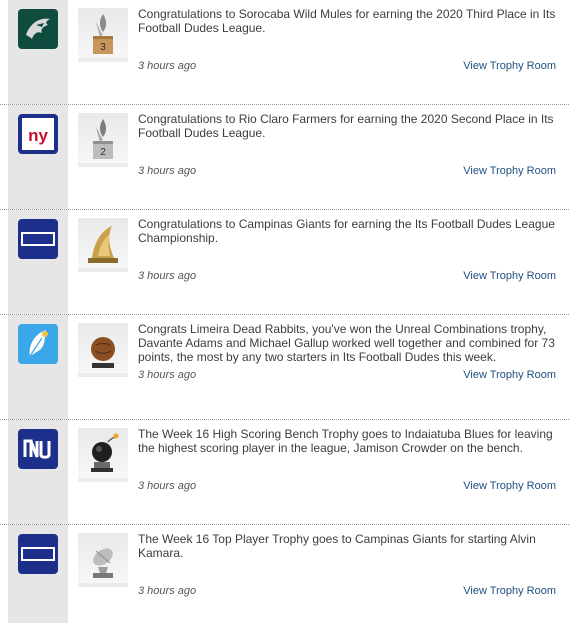 This screenshot has height=623, width=569. I want to click on ny-giants-logo-icon: ny, so click(38, 134).